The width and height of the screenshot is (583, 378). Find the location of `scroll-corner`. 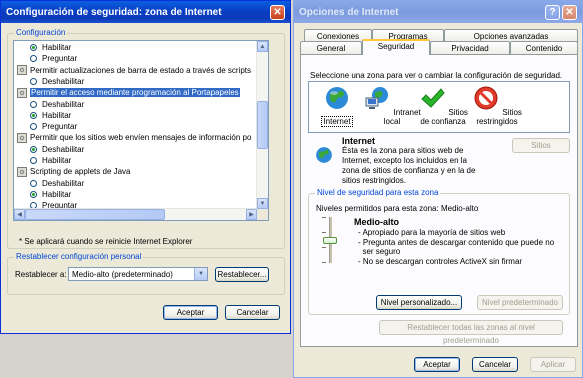

scroll-corner is located at coordinates (262, 214).